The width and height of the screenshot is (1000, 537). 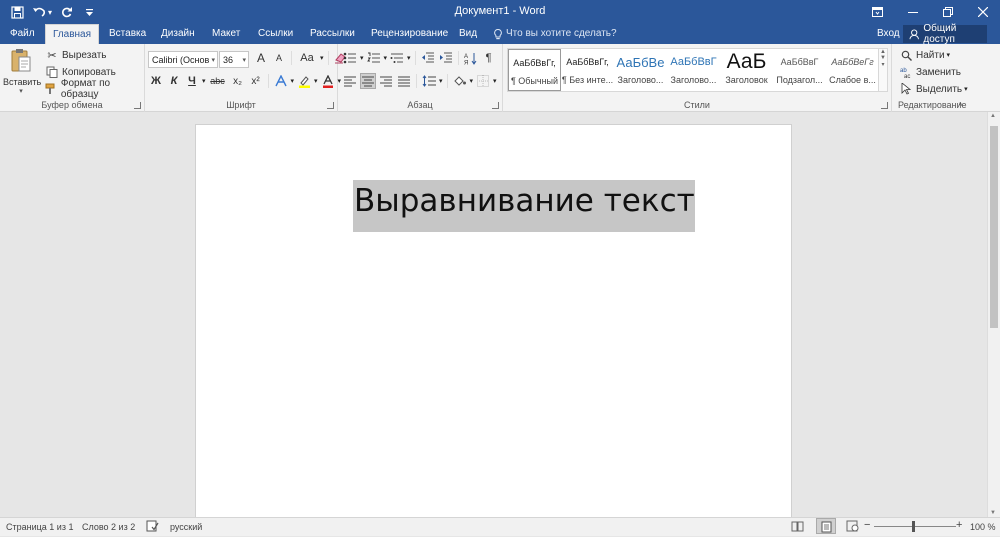 I want to click on line-spacing-dropdown-icon: ▾, so click(x=441, y=81).